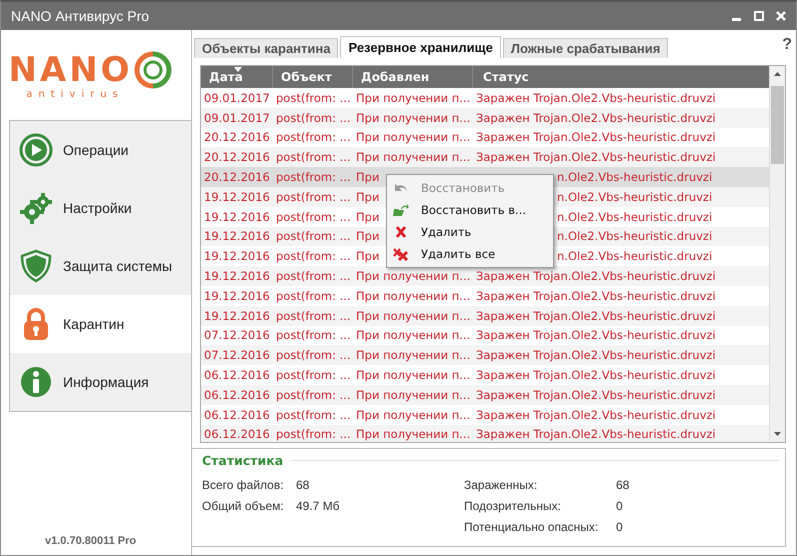 The image size is (797, 556). What do you see at coordinates (243, 460) in the screenshot?
I see `section-title: Статистика` at bounding box center [243, 460].